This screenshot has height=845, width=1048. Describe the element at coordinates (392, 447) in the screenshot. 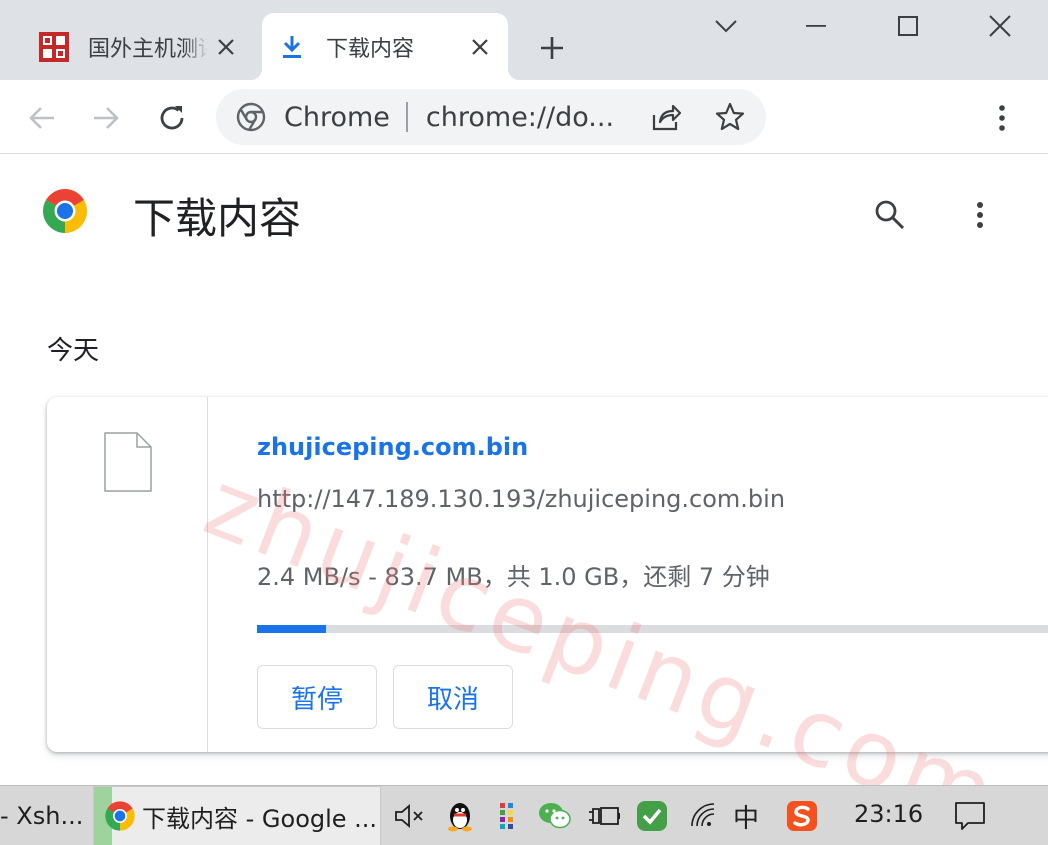

I see `file-name-link: zhujiceping.com.bin` at that location.